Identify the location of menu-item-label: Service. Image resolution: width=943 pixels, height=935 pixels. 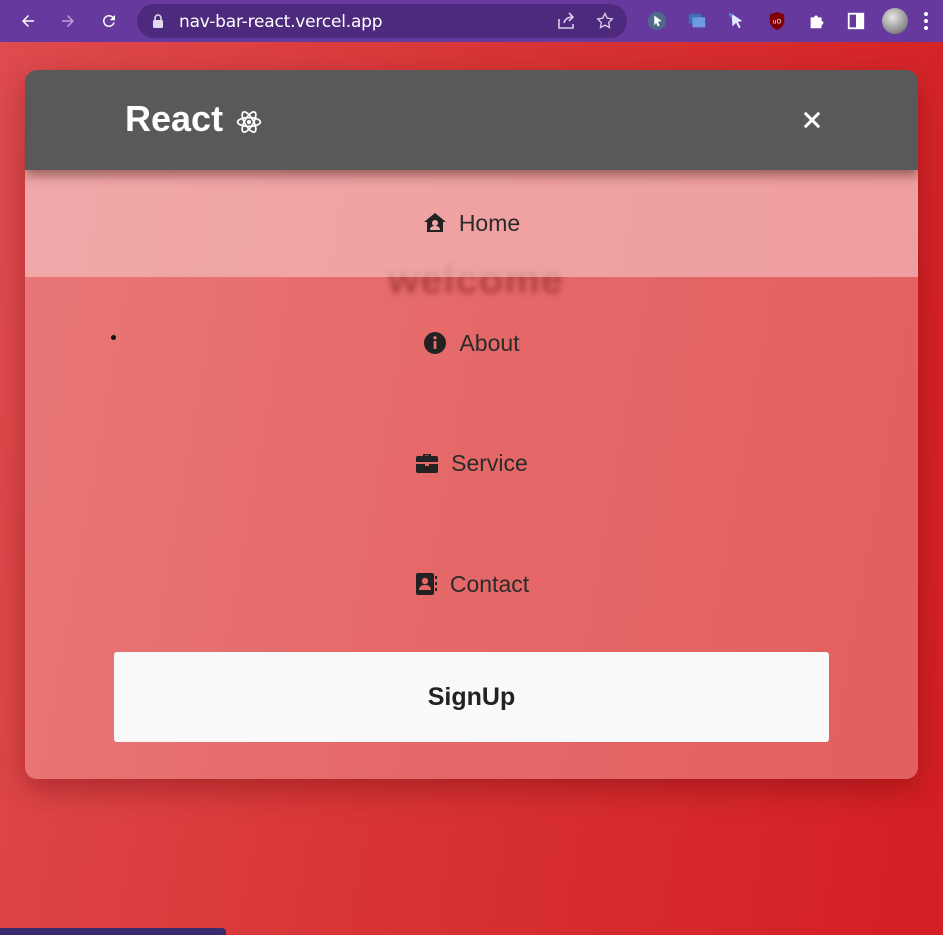
(489, 462).